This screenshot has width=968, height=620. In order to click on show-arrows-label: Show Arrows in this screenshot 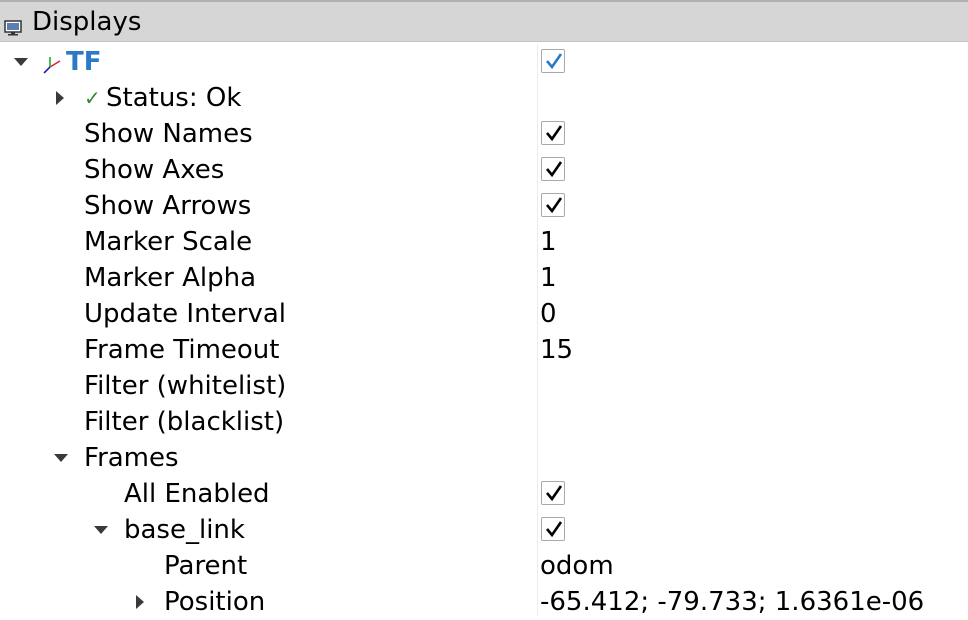, I will do `click(168, 206)`.